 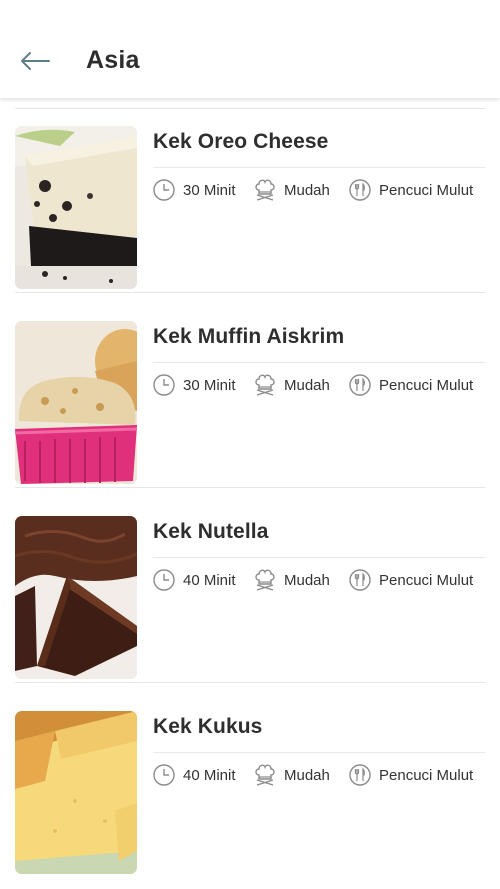 I want to click on recipe-title: Kek Kukus, so click(x=208, y=726).